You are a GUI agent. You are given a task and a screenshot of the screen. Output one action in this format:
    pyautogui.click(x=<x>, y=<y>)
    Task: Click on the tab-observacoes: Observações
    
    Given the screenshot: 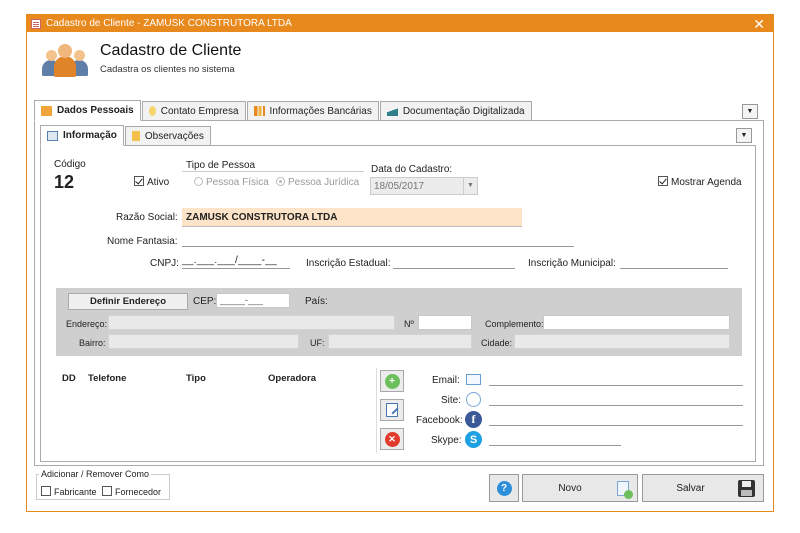 What is the action you would take?
    pyautogui.click(x=167, y=135)
    